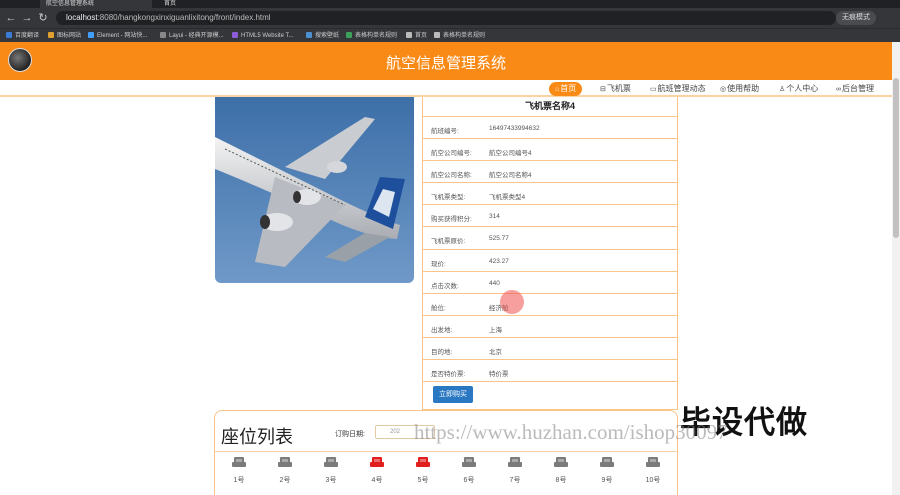 The image size is (900, 495). What do you see at coordinates (515, 471) in the screenshot?
I see `seat-item: 7号` at bounding box center [515, 471].